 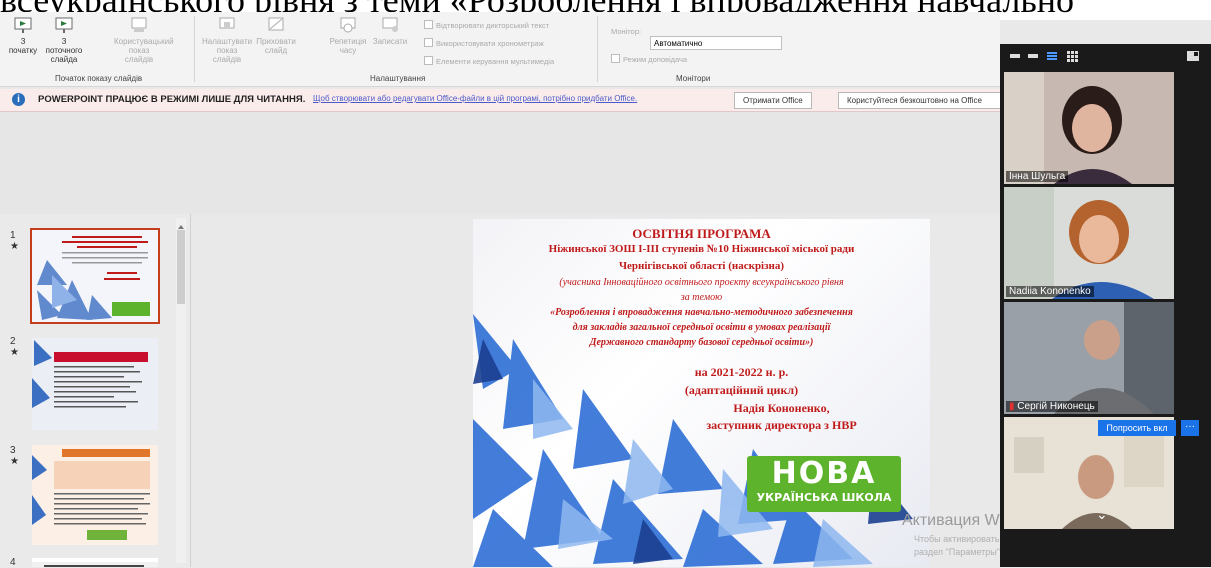 I want to click on gallery-grid-icon, so click(x=1072, y=56).